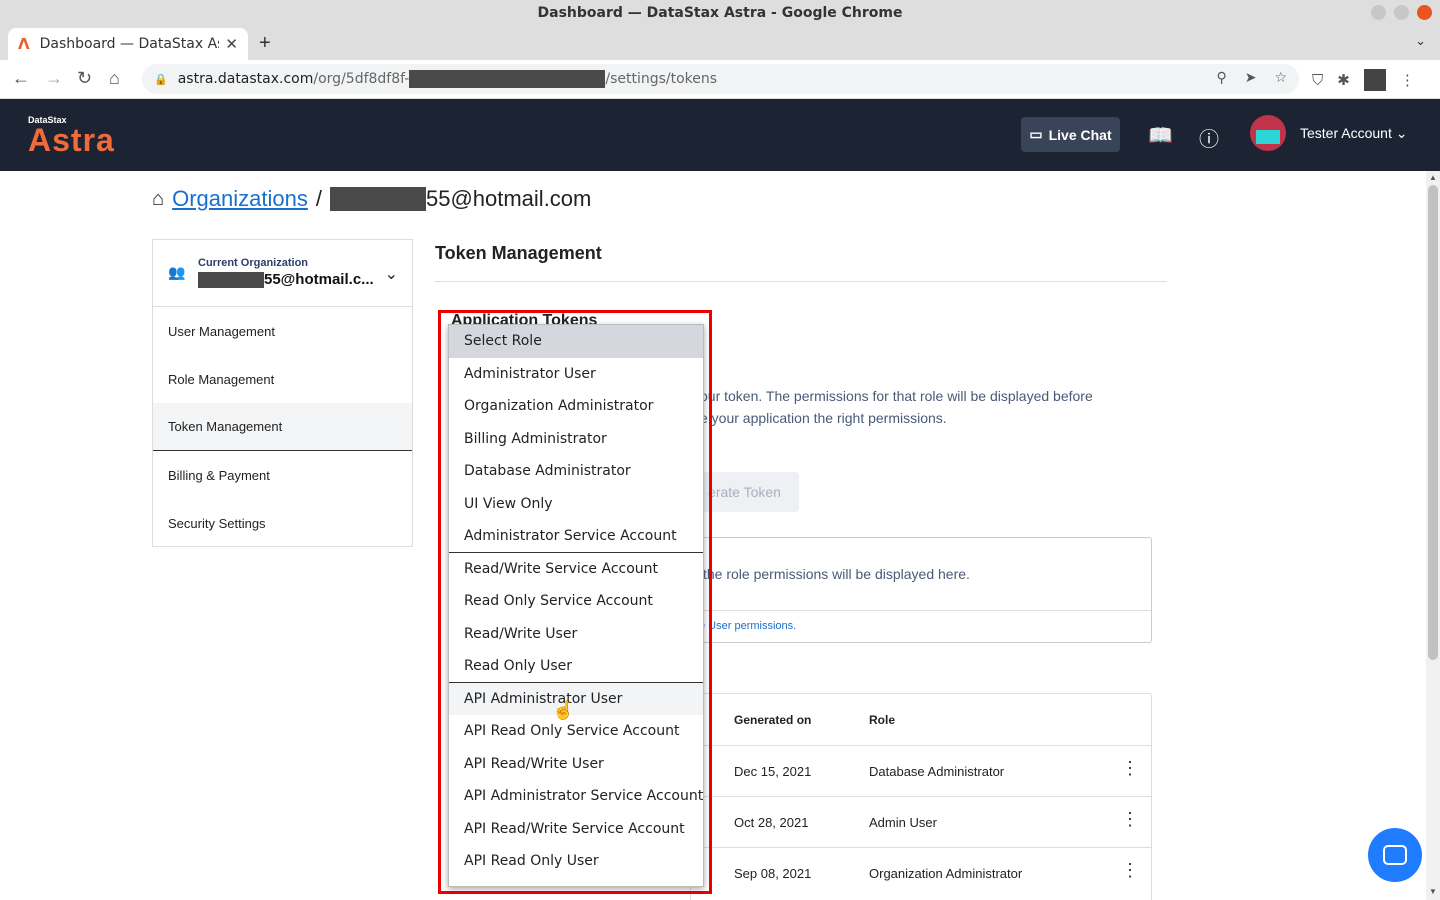 This screenshot has width=1440, height=900. I want to click on role-option: API Read Only User, so click(576, 861).